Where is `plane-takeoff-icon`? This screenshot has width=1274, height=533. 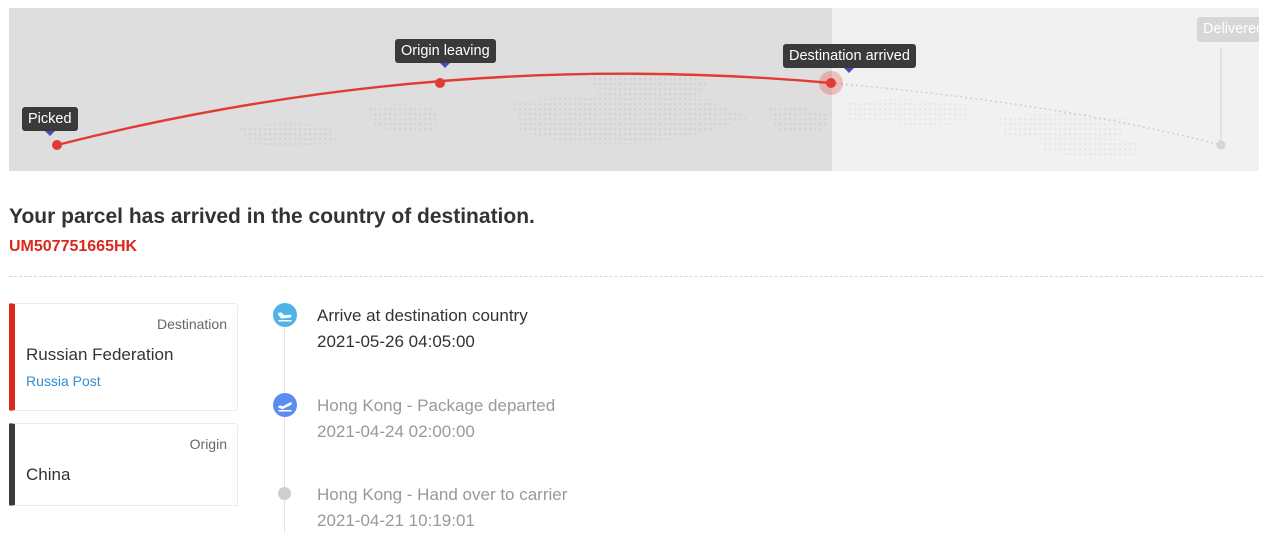 plane-takeoff-icon is located at coordinates (285, 405).